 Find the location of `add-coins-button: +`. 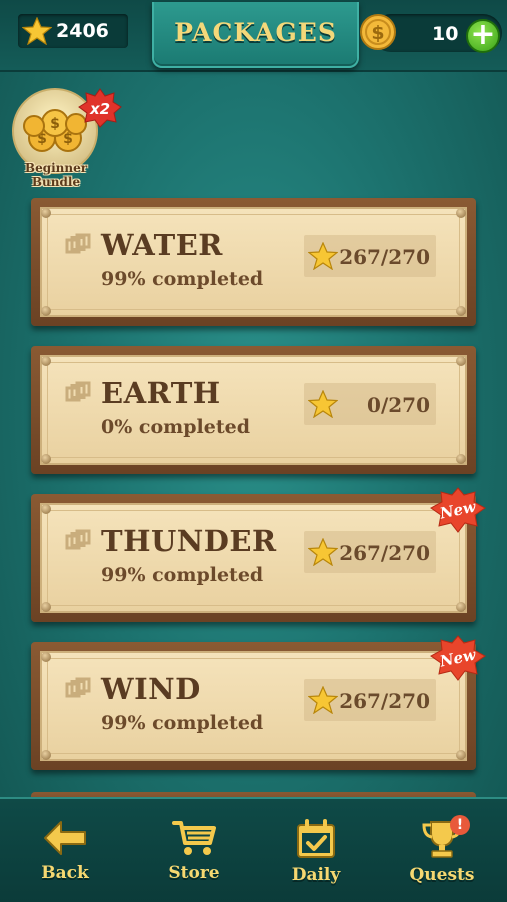

add-coins-button: + is located at coordinates (483, 35).